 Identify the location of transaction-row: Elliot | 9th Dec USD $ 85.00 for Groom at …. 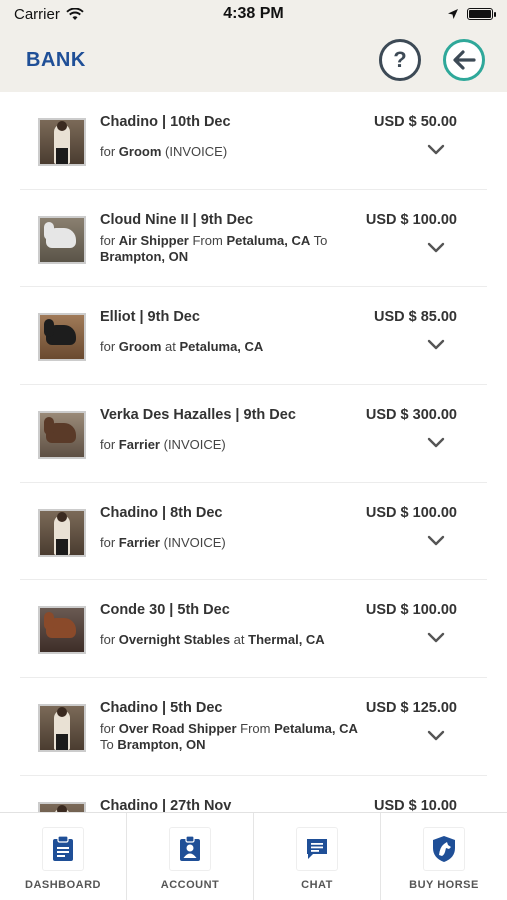
(253, 336).